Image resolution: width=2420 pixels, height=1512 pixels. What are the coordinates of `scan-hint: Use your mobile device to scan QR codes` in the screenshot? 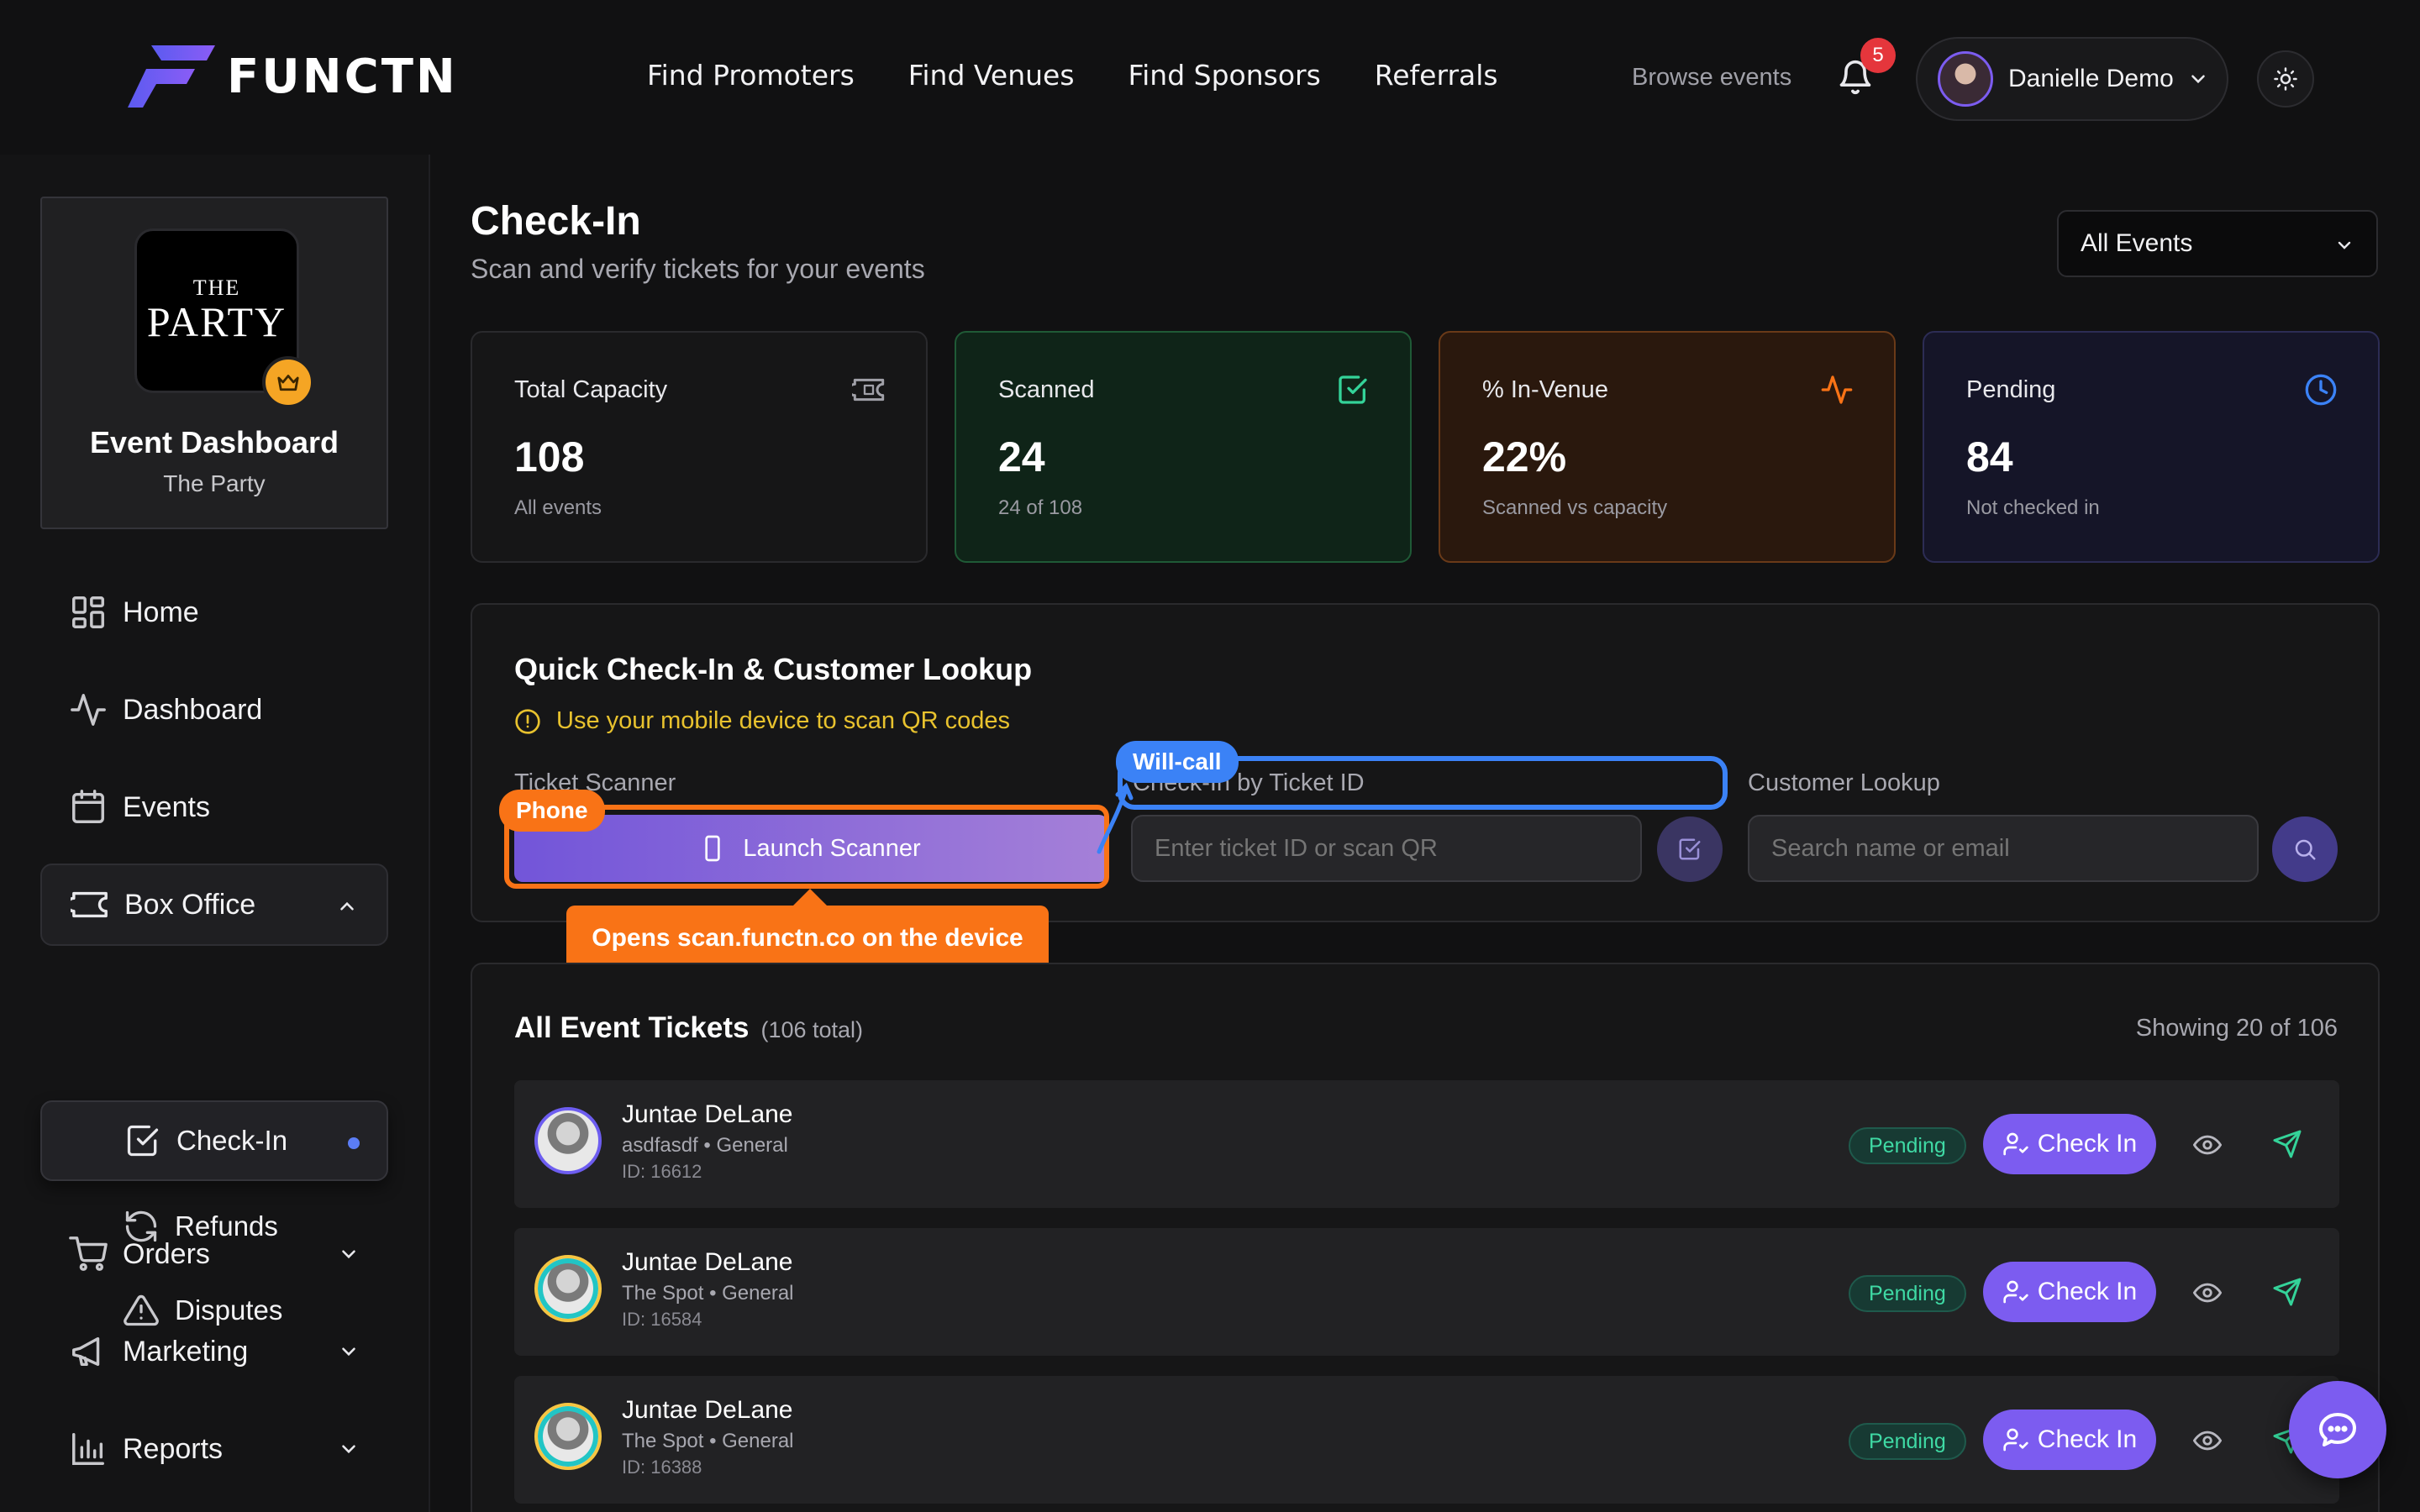 It's located at (762, 721).